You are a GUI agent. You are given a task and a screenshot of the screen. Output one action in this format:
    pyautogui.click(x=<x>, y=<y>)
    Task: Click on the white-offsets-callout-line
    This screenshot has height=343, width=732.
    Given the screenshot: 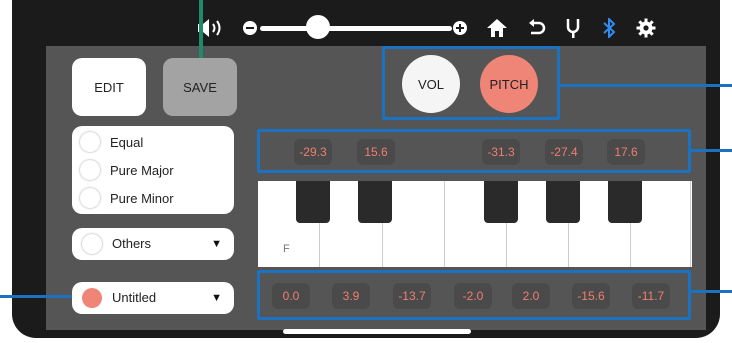 What is the action you would take?
    pyautogui.click(x=711, y=291)
    